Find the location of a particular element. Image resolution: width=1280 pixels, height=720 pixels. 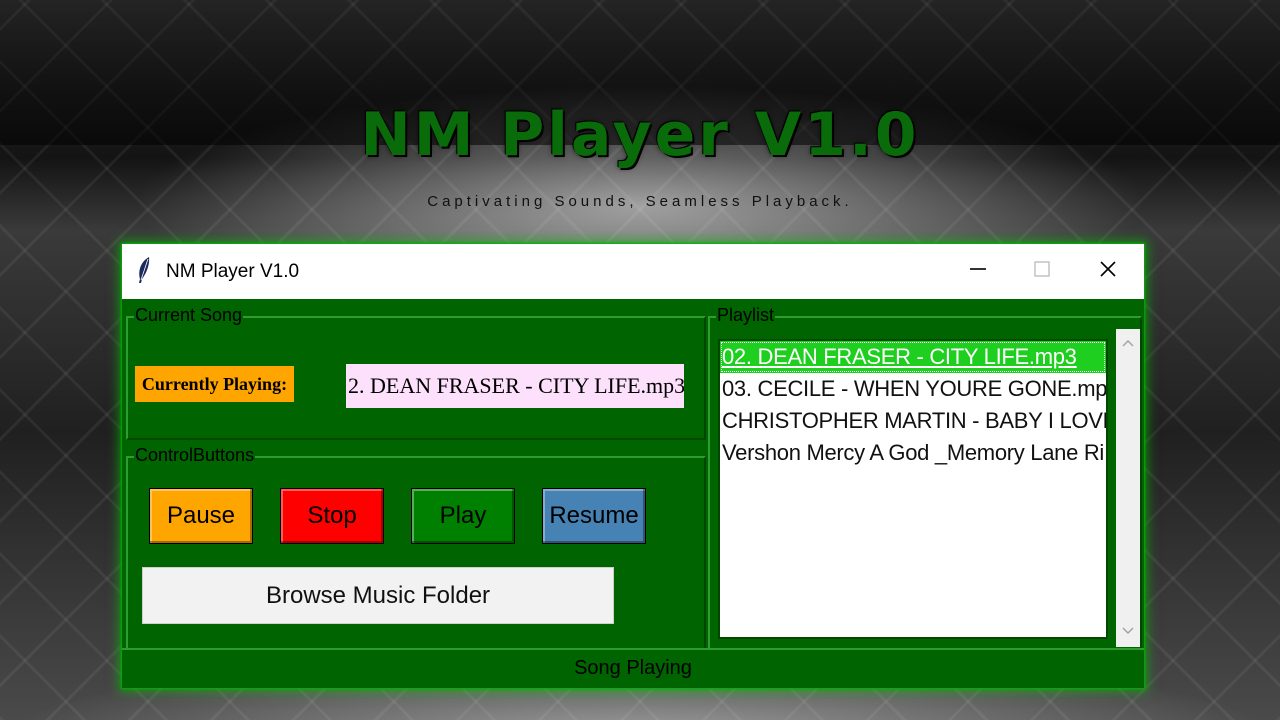

playlist-item-label: 02. DEAN FRASER - CITY LIFE.mp3 is located at coordinates (899, 356).